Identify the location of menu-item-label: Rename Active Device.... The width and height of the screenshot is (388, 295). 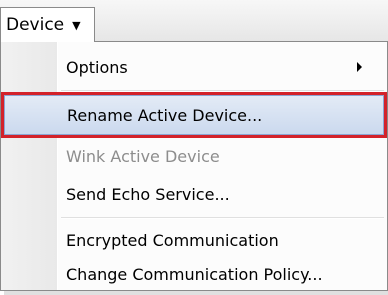
(165, 115).